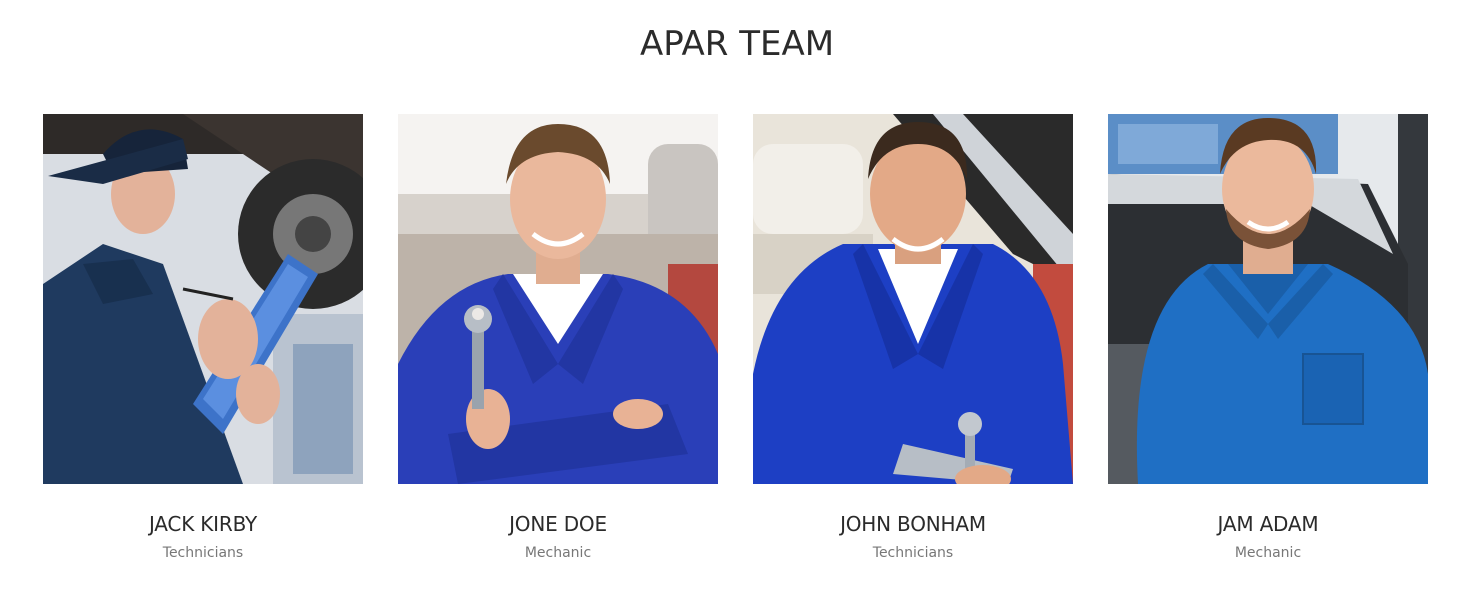 The image size is (1474, 597). What do you see at coordinates (203, 524) in the screenshot?
I see `team-member-name: JACK KIRBY` at bounding box center [203, 524].